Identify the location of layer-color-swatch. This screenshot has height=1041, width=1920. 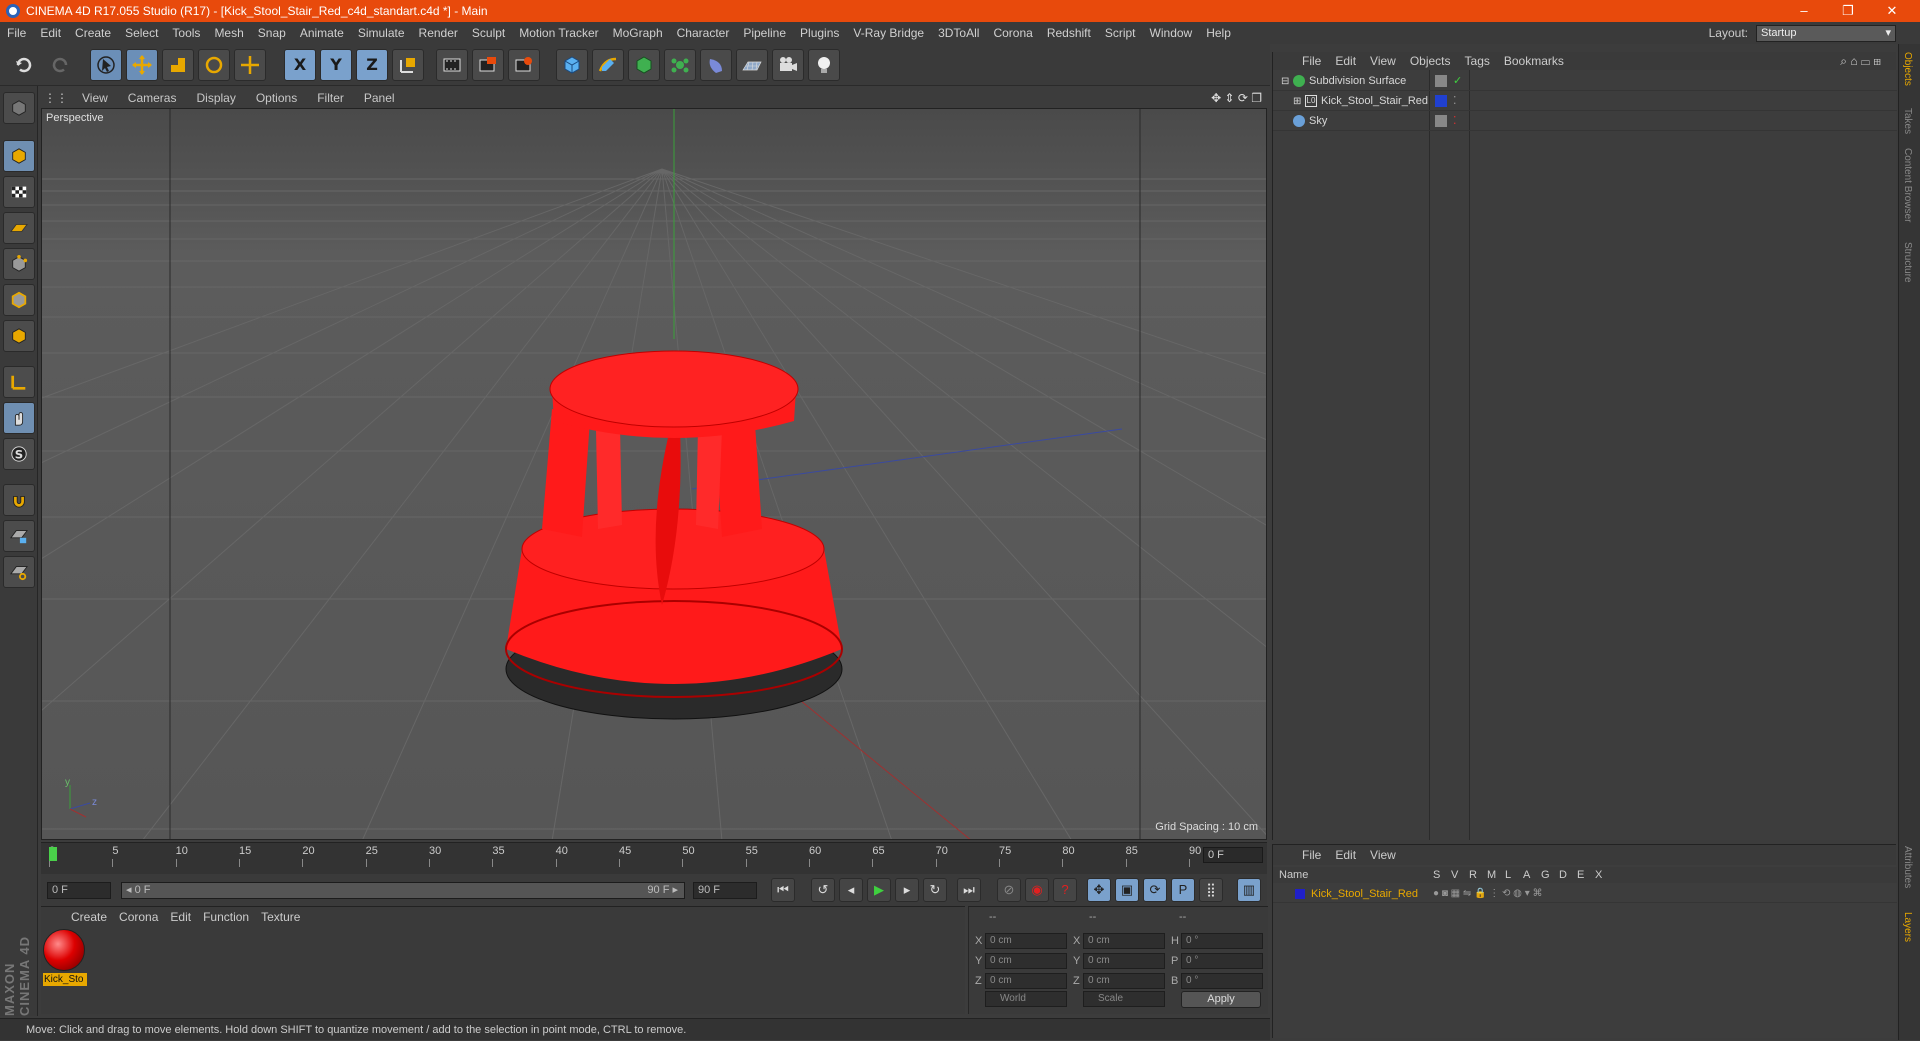
(1300, 894).